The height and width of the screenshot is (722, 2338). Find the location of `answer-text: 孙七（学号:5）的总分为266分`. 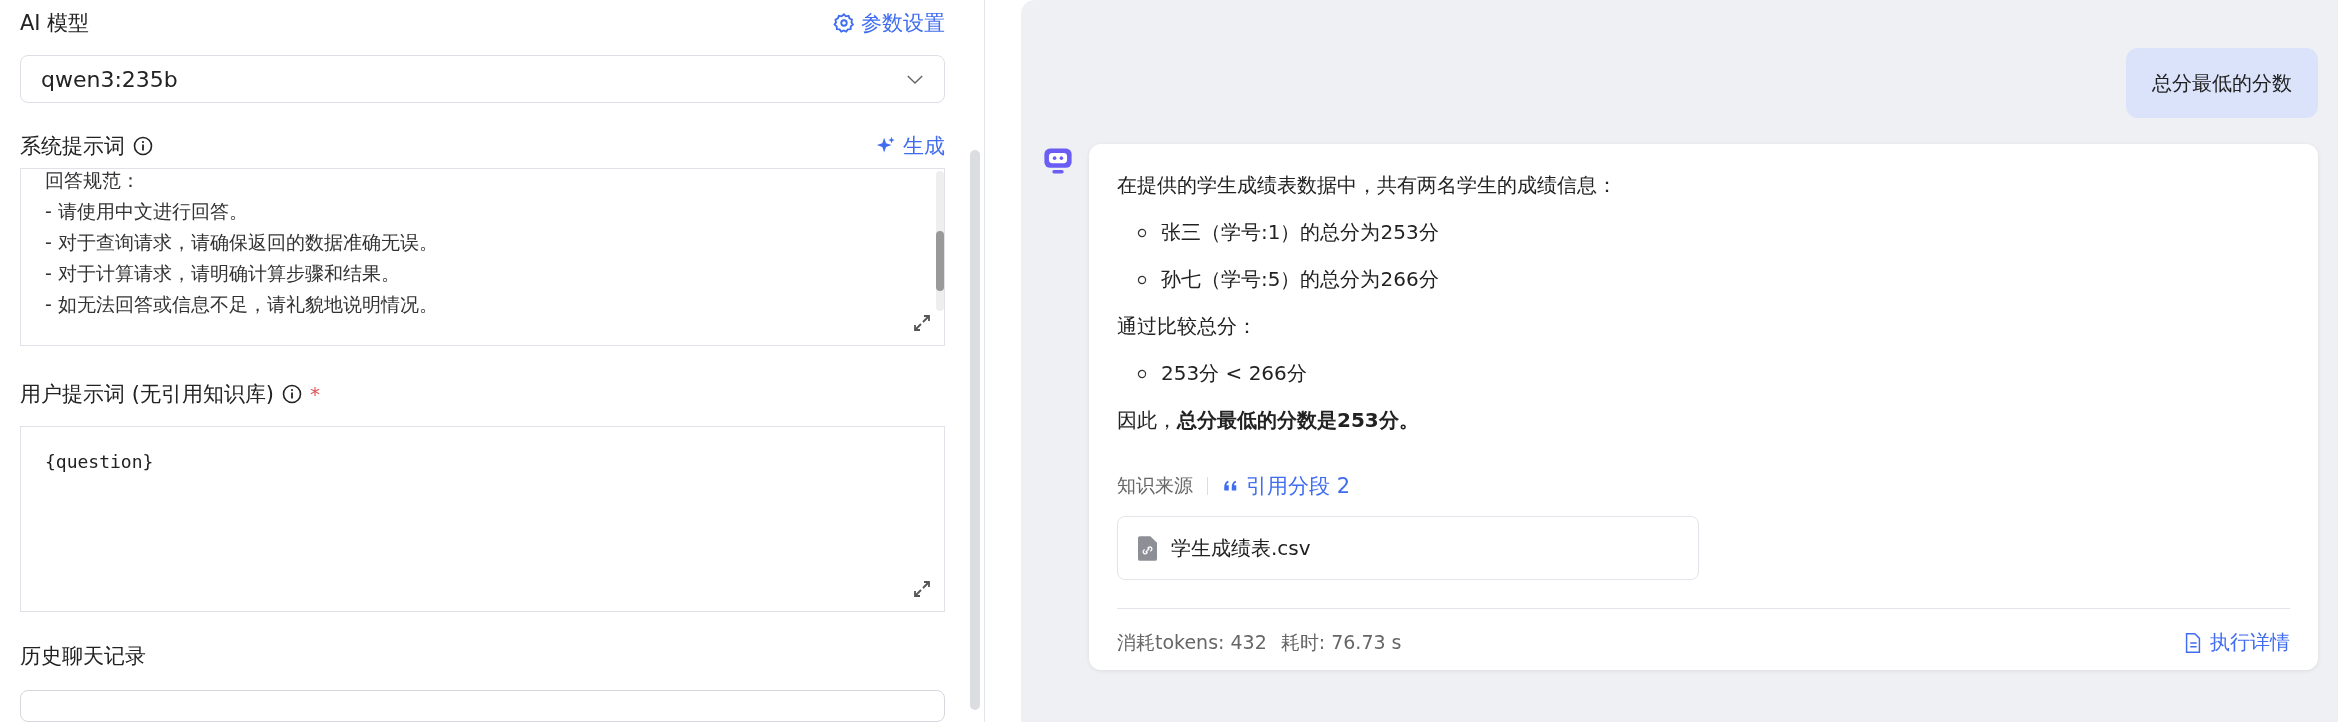

answer-text: 孙七（学号:5）的总分为266分 is located at coordinates (1300, 279).